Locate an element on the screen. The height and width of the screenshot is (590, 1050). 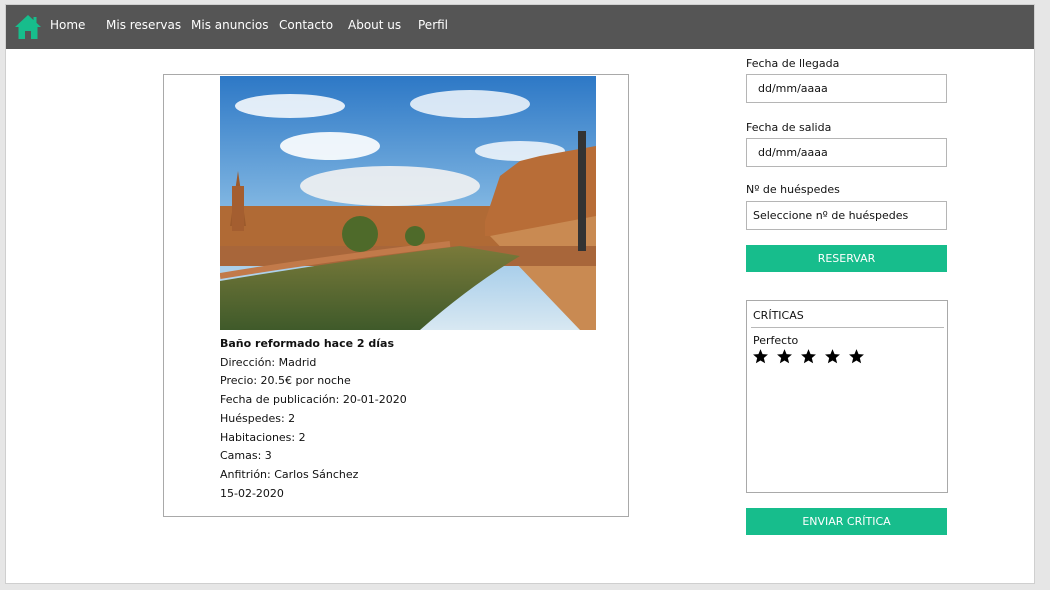
send-review-button: ENVIAR CRÍTICA is located at coordinates (846, 521).